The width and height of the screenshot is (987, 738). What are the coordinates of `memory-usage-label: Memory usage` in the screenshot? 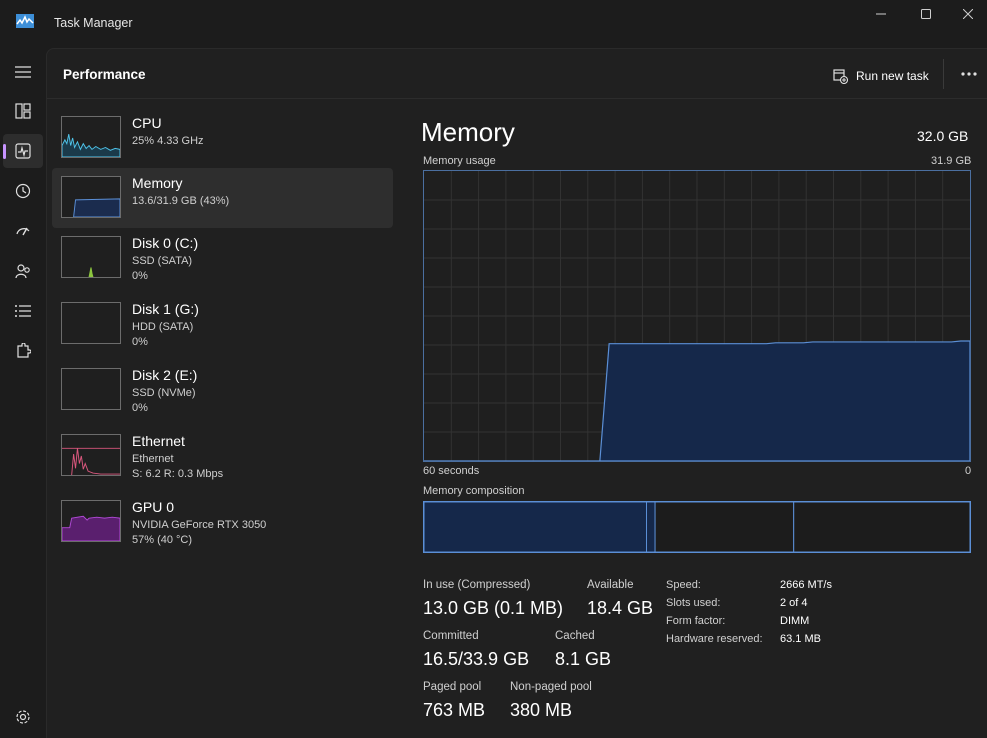 It's located at (459, 161).